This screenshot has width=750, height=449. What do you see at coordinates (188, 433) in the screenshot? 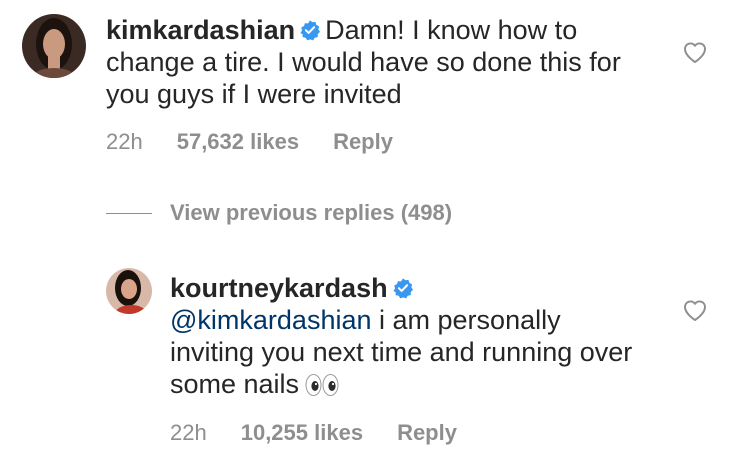
I see `reply-timestamp: 22h` at bounding box center [188, 433].